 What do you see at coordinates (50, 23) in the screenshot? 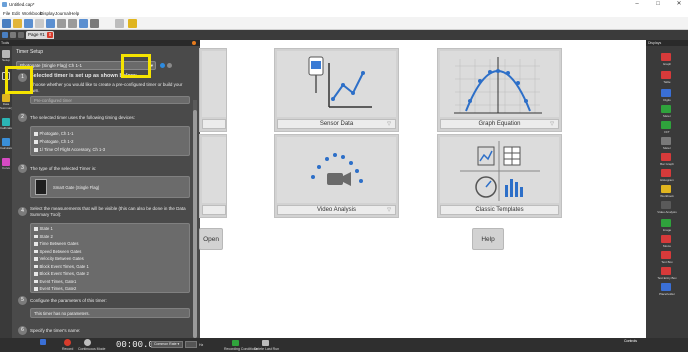
I see `add-page-icon` at bounding box center [50, 23].